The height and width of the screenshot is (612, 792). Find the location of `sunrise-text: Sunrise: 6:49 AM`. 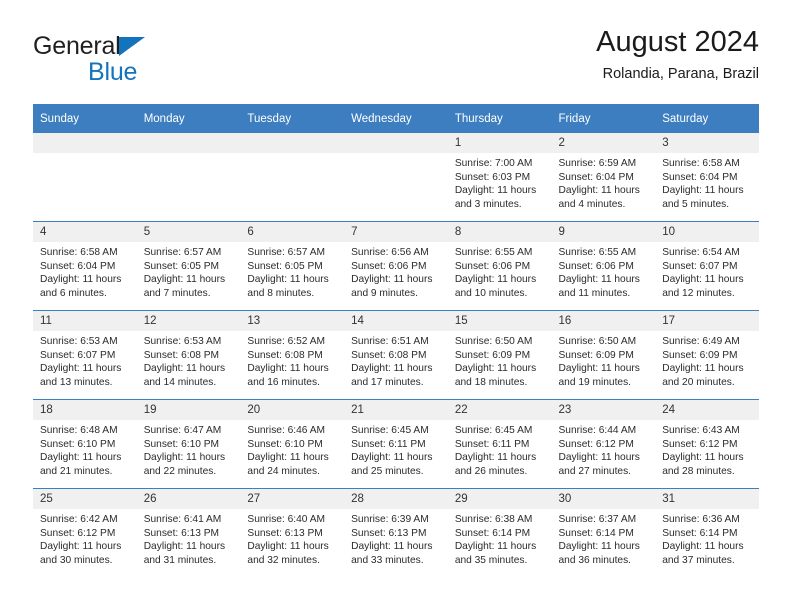

sunrise-text: Sunrise: 6:49 AM is located at coordinates (701, 341).